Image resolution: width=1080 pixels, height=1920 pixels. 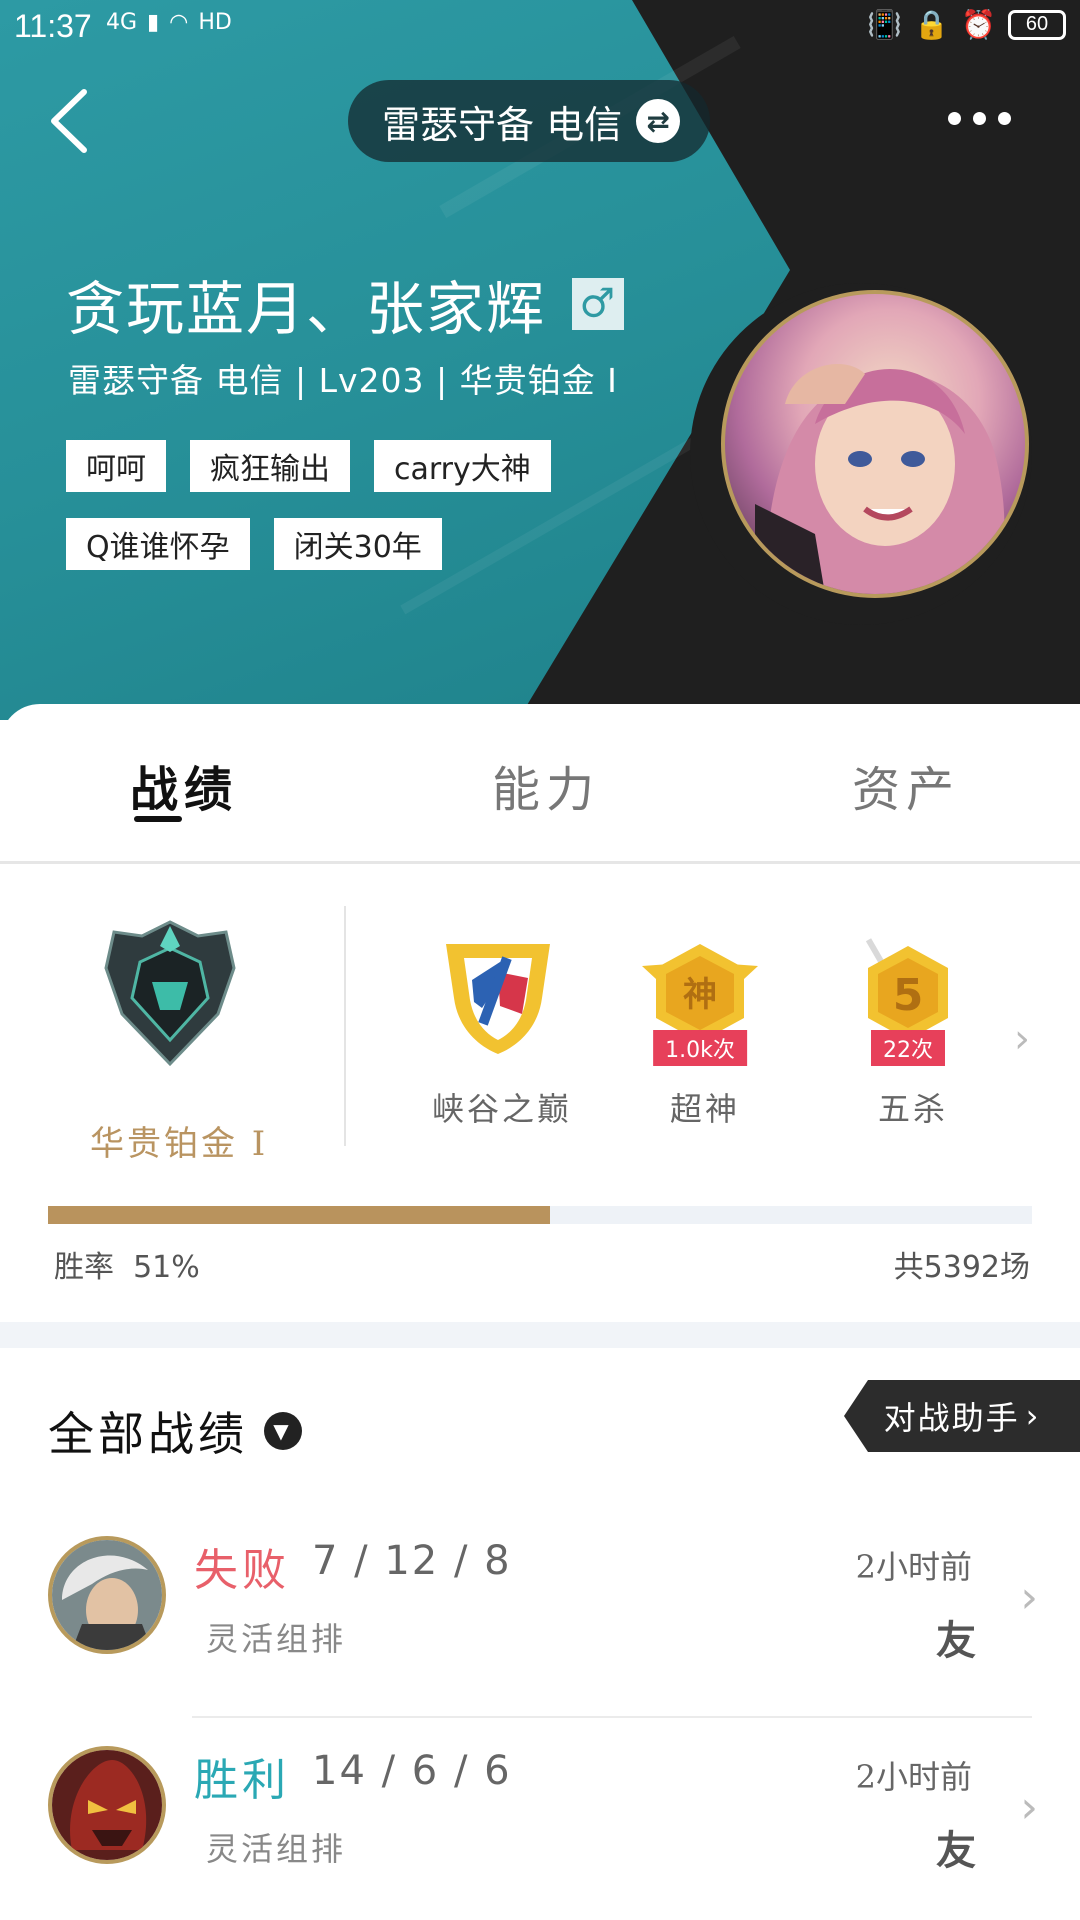 What do you see at coordinates (540, 1819) in the screenshot?
I see `match-row: 胜利 14 / 6 / 6 灵活组排 2小时前 友 ›` at bounding box center [540, 1819].